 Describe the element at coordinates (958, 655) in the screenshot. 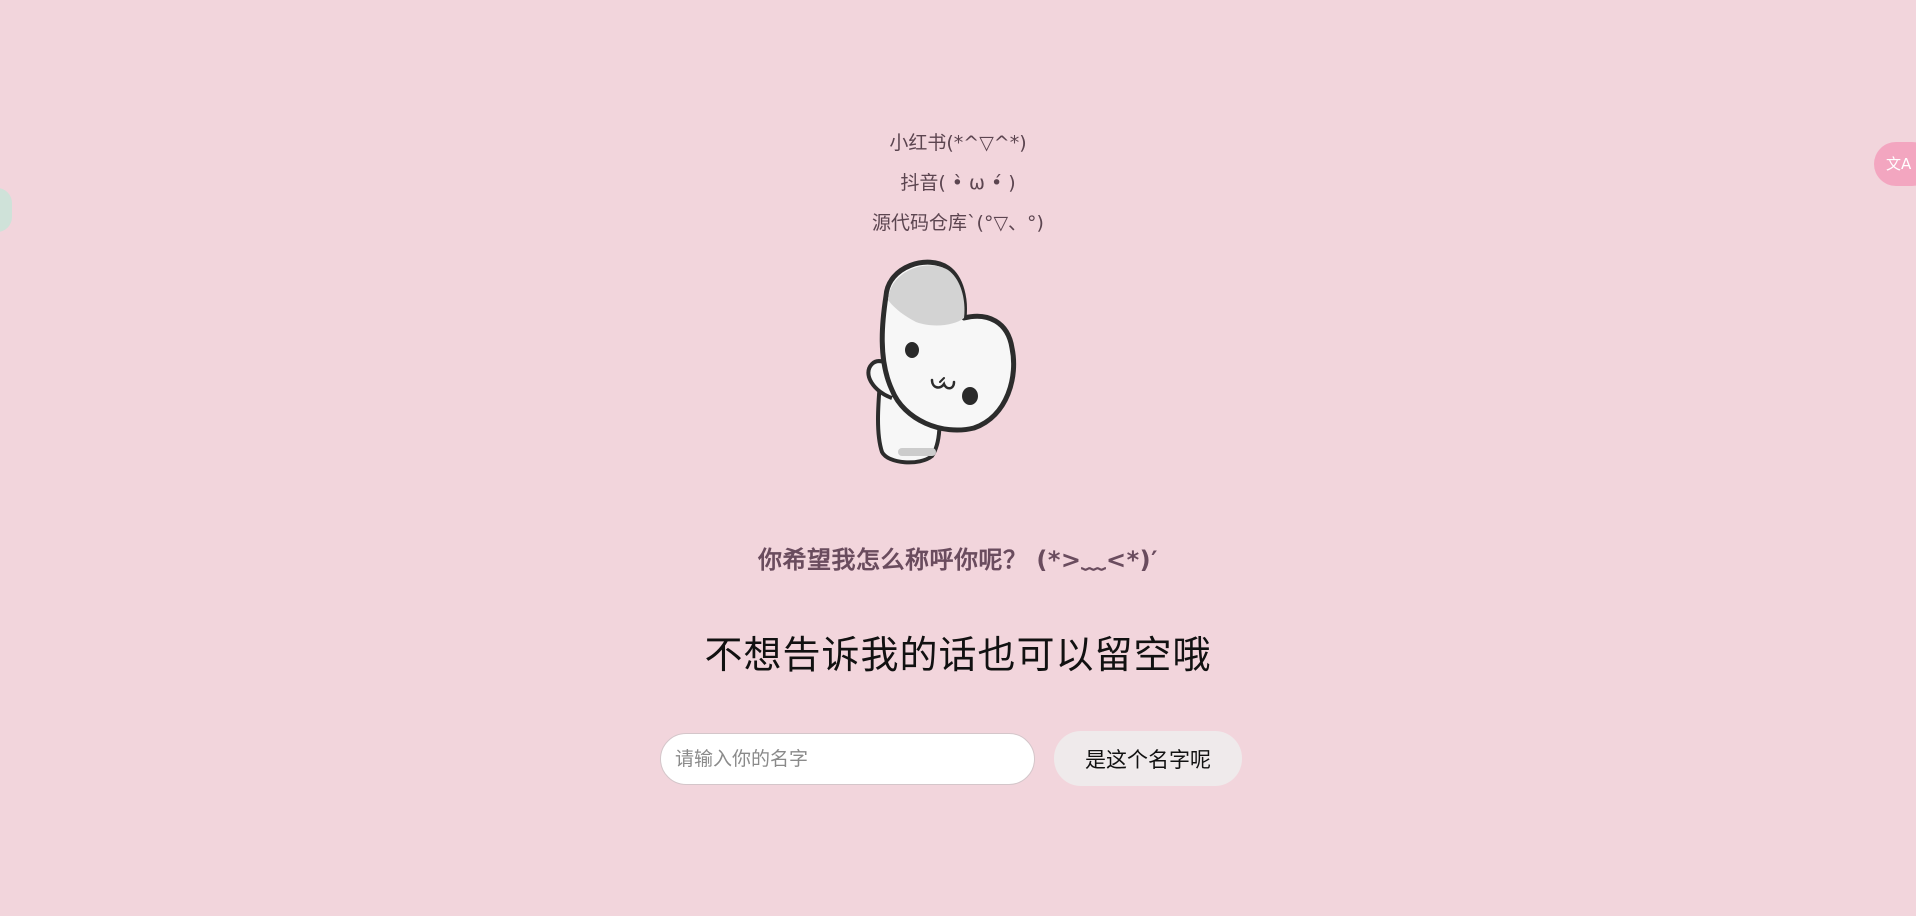

I see `skip-hint: 不想告诉我的话也可以留空哦` at that location.